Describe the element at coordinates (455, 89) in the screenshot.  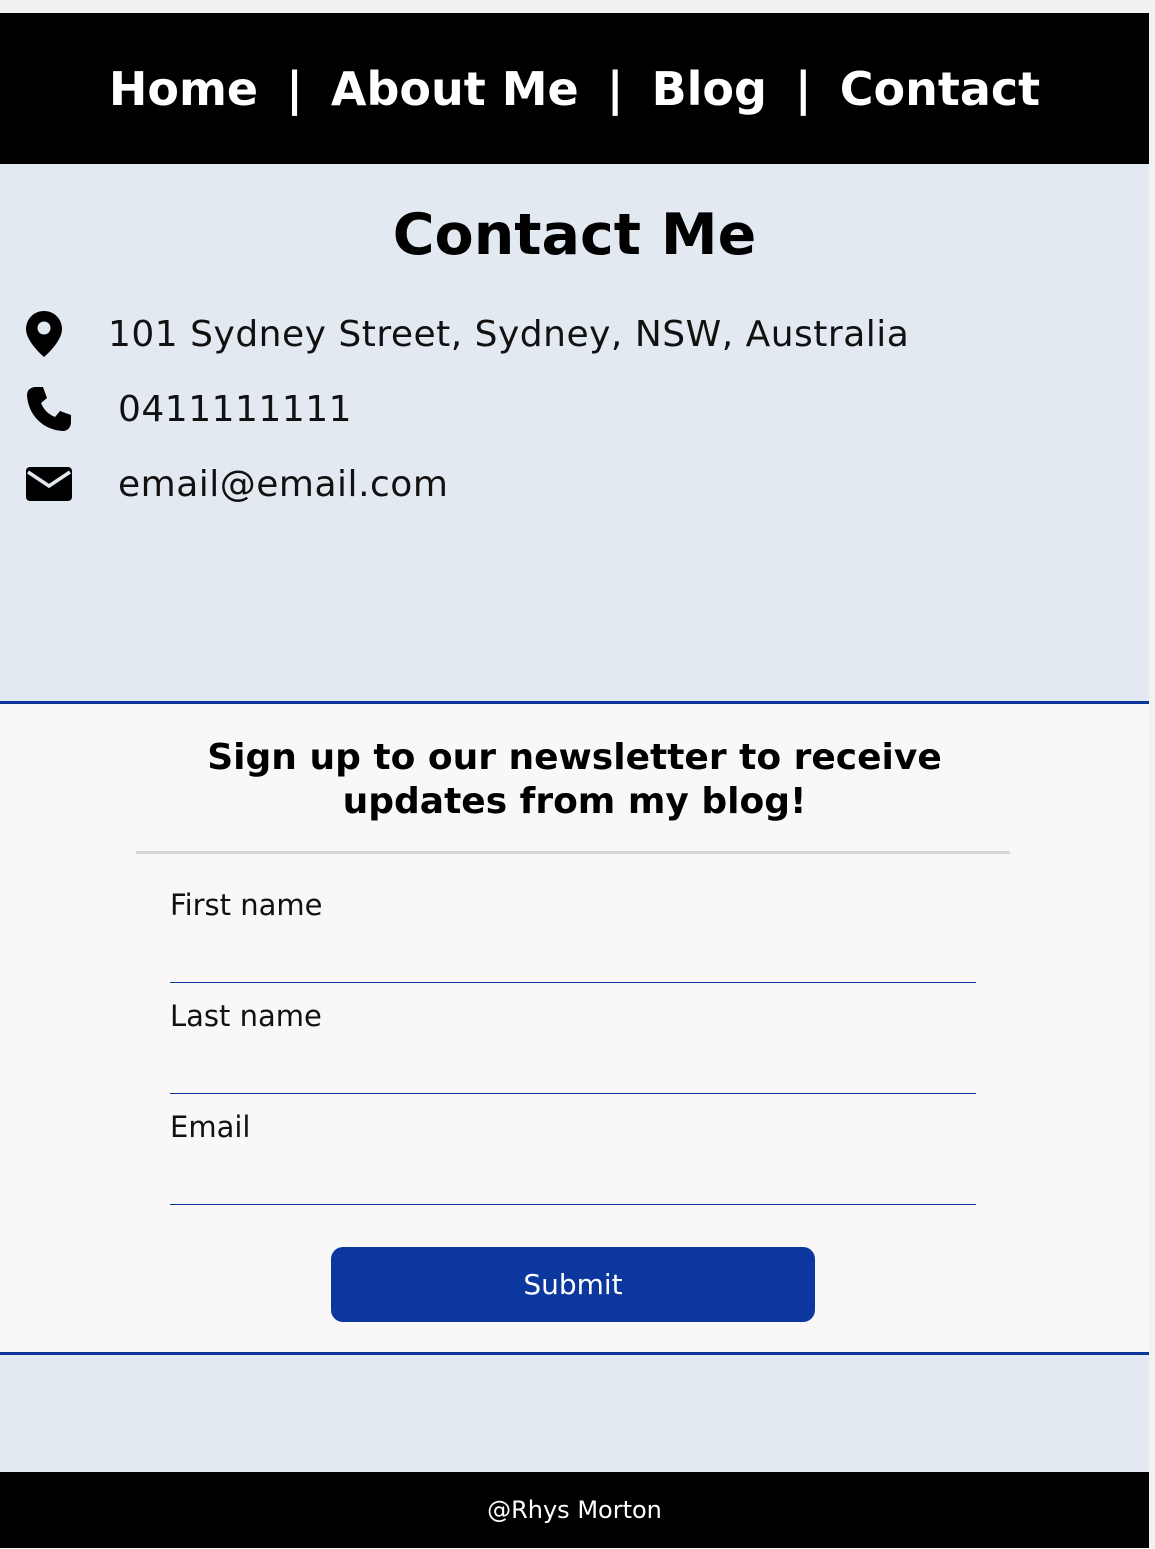
I see `nav-about-link: About Me` at that location.